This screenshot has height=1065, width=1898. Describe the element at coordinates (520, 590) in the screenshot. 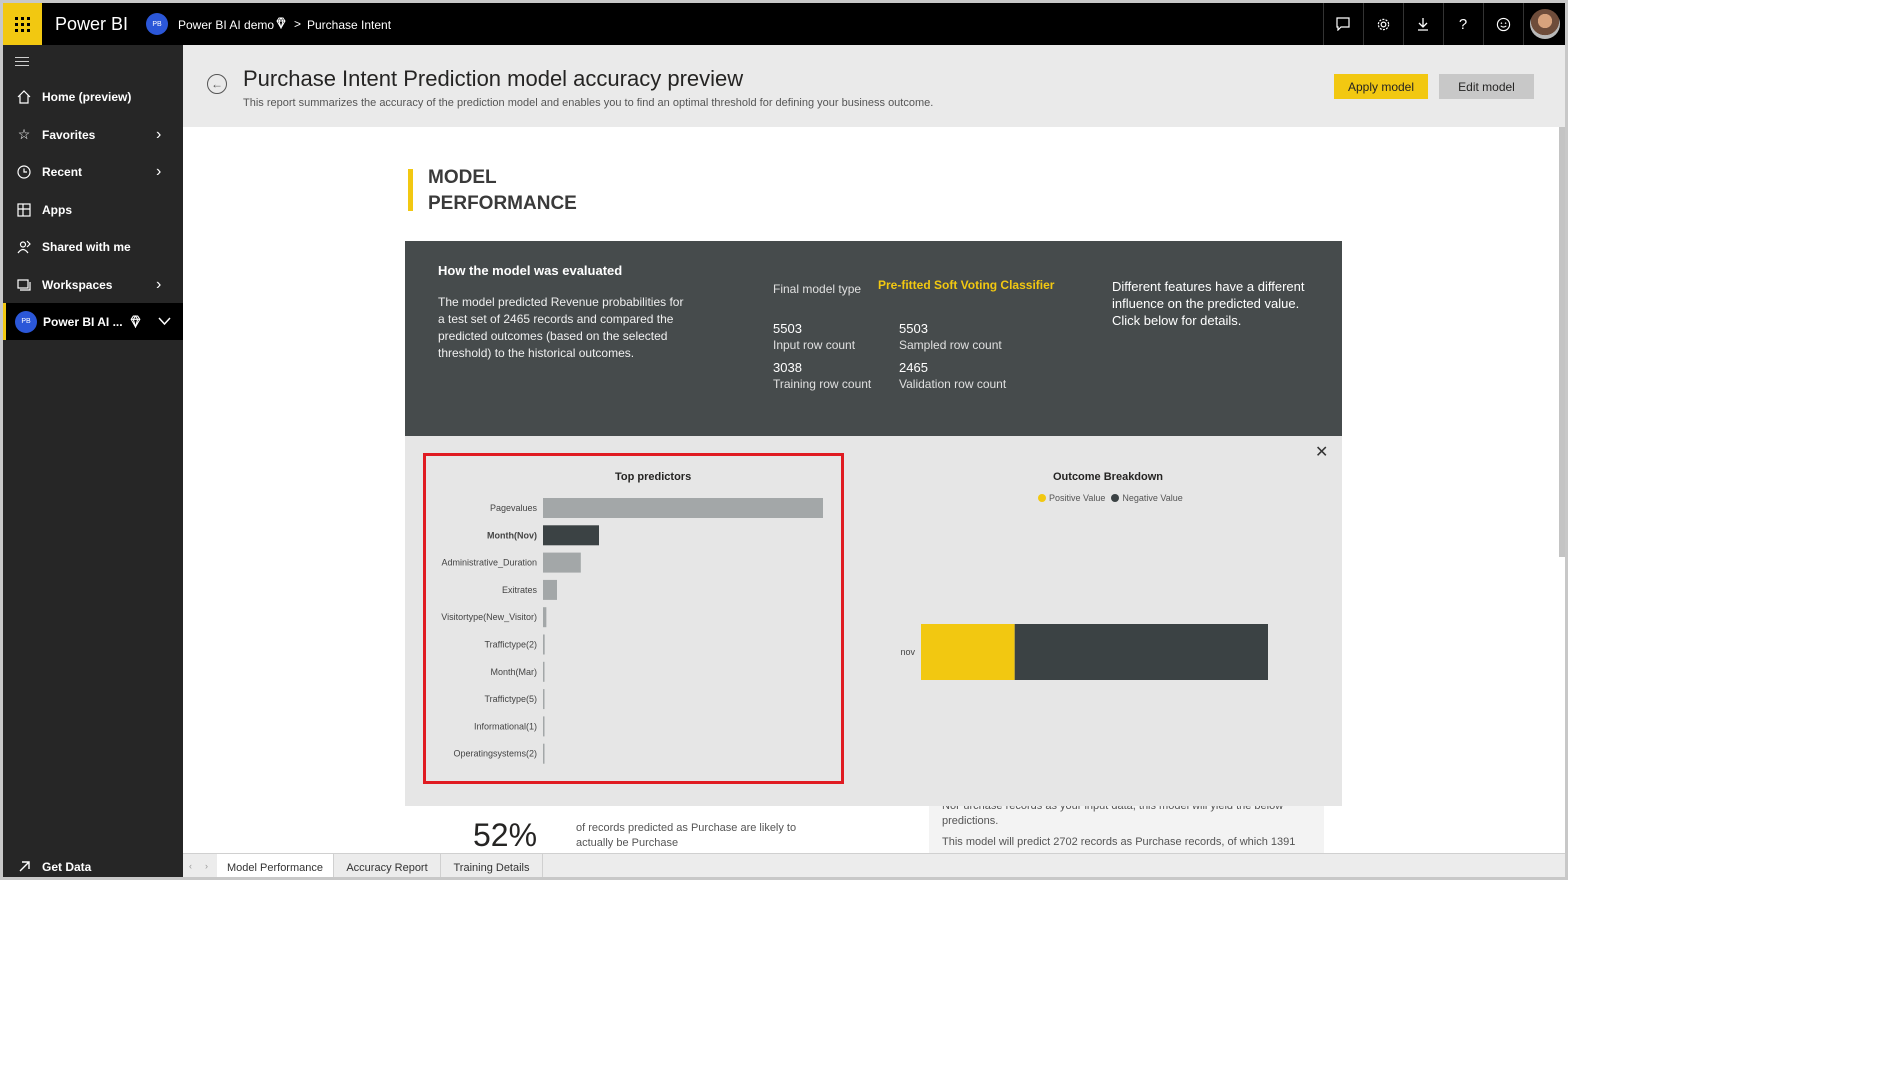

I see `predictor-label: Exitrates` at that location.